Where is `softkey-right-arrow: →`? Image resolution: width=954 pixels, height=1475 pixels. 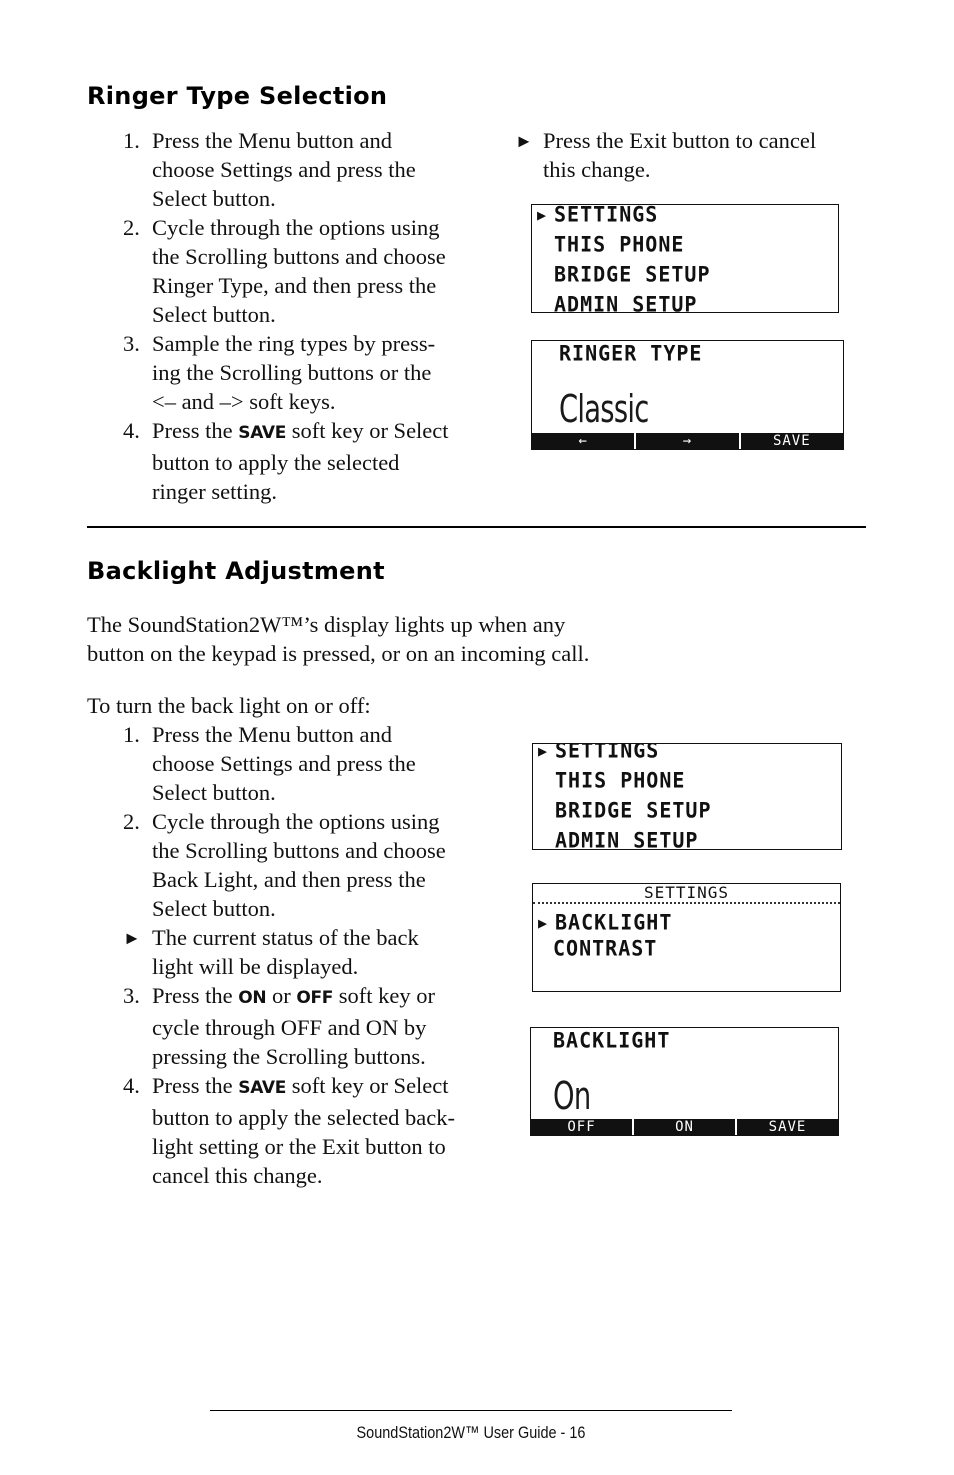
softkey-right-arrow: → is located at coordinates (686, 441).